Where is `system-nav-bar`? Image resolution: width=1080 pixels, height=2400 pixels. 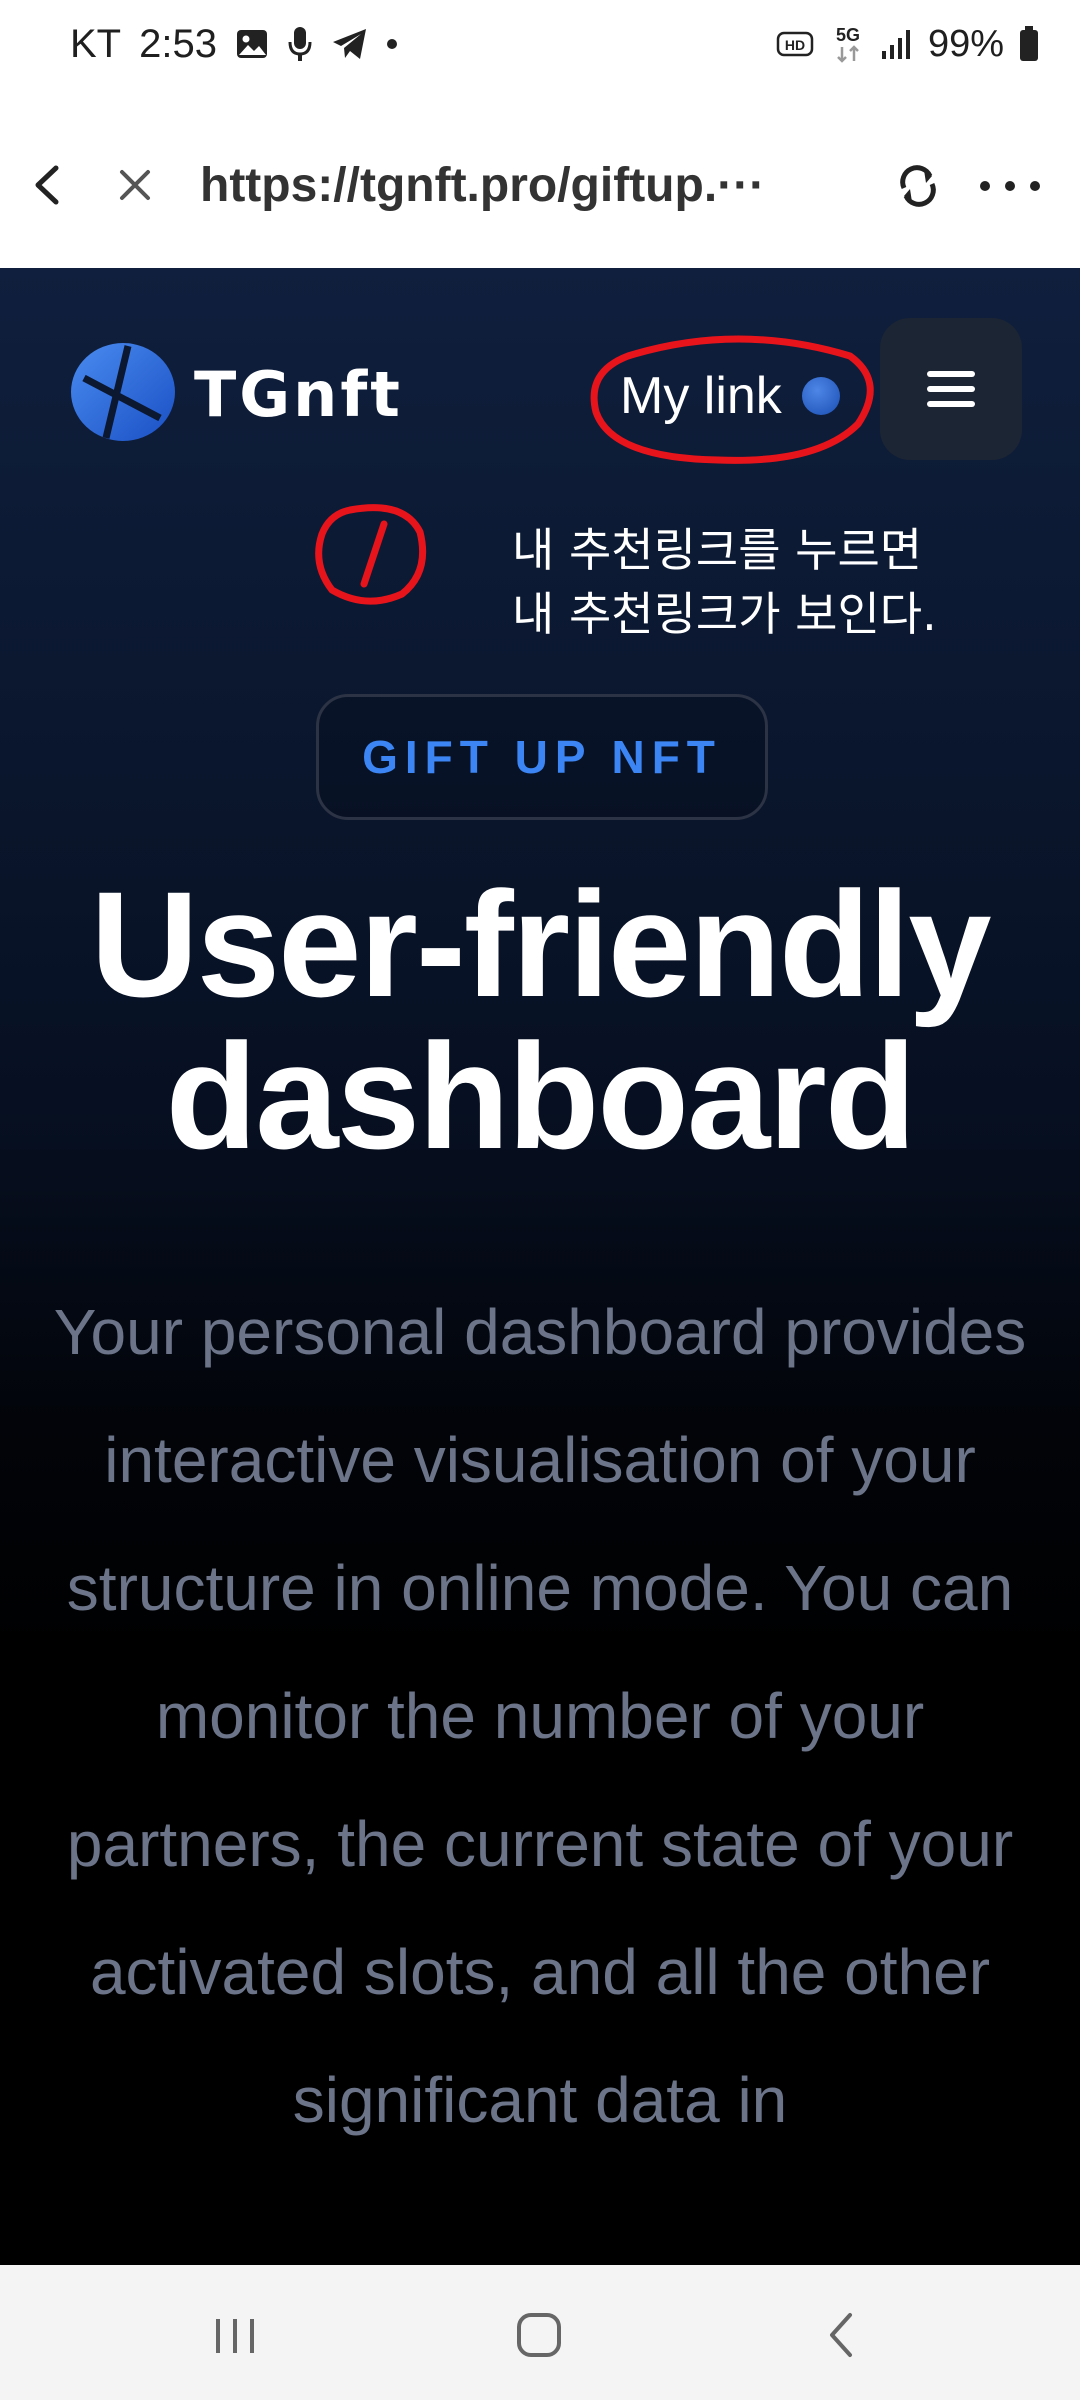
system-nav-bar is located at coordinates (540, 2332).